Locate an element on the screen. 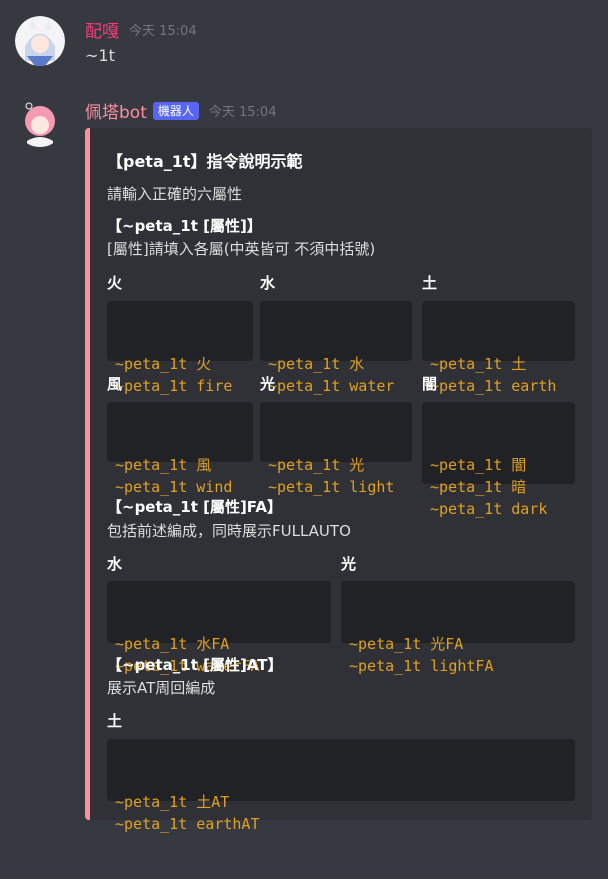  field-name: 闇 is located at coordinates (430, 384).